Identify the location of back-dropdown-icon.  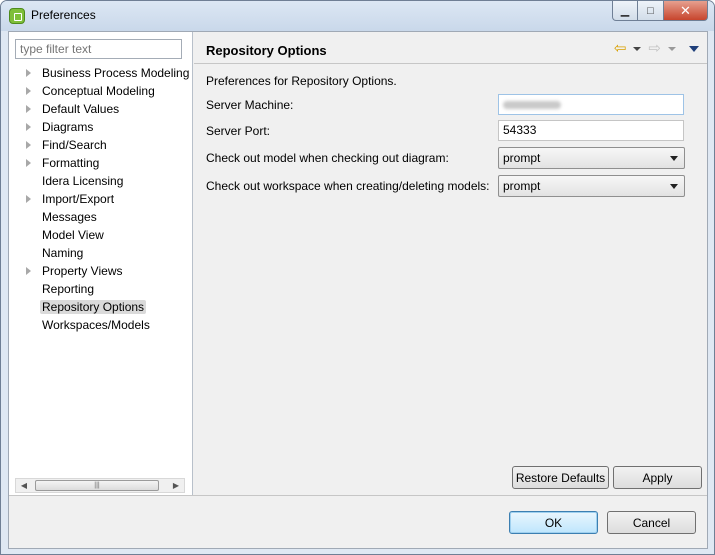
(637, 48).